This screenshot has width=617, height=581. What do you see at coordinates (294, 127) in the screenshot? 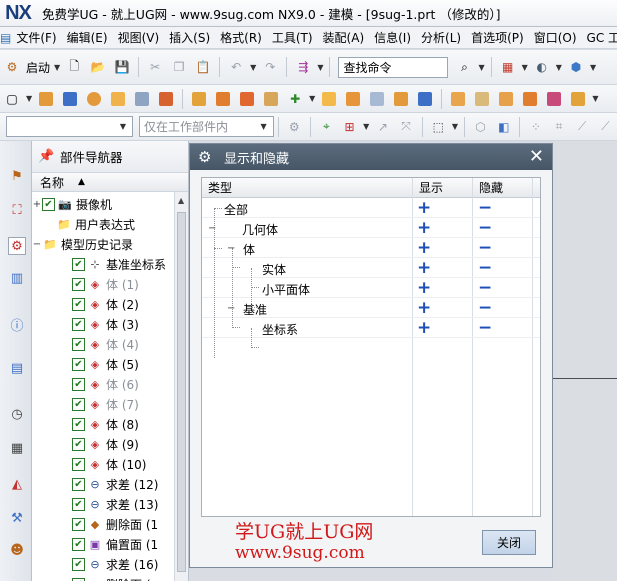
I see `general-selection-icon: ⚙` at bounding box center [294, 127].